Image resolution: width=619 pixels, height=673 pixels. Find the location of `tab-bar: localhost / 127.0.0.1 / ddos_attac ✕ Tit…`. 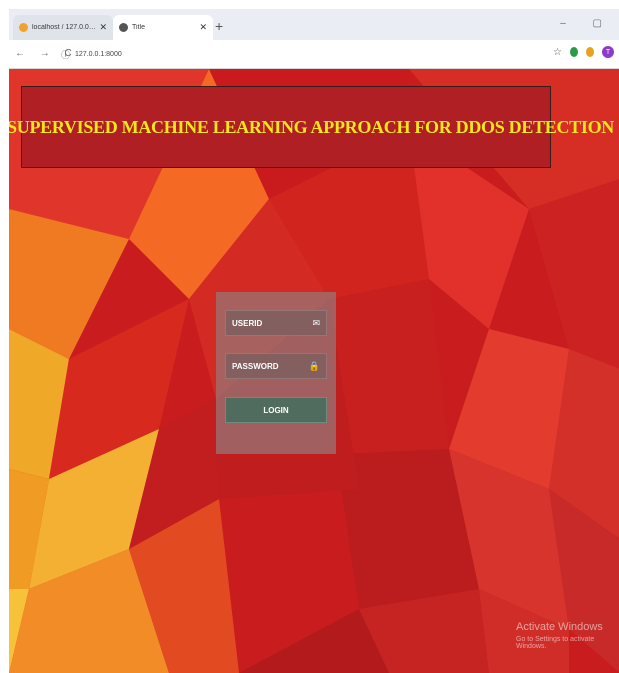

tab-bar: localhost / 127.0.0.1 / ddos_attac ✕ Tit… is located at coordinates (314, 24).